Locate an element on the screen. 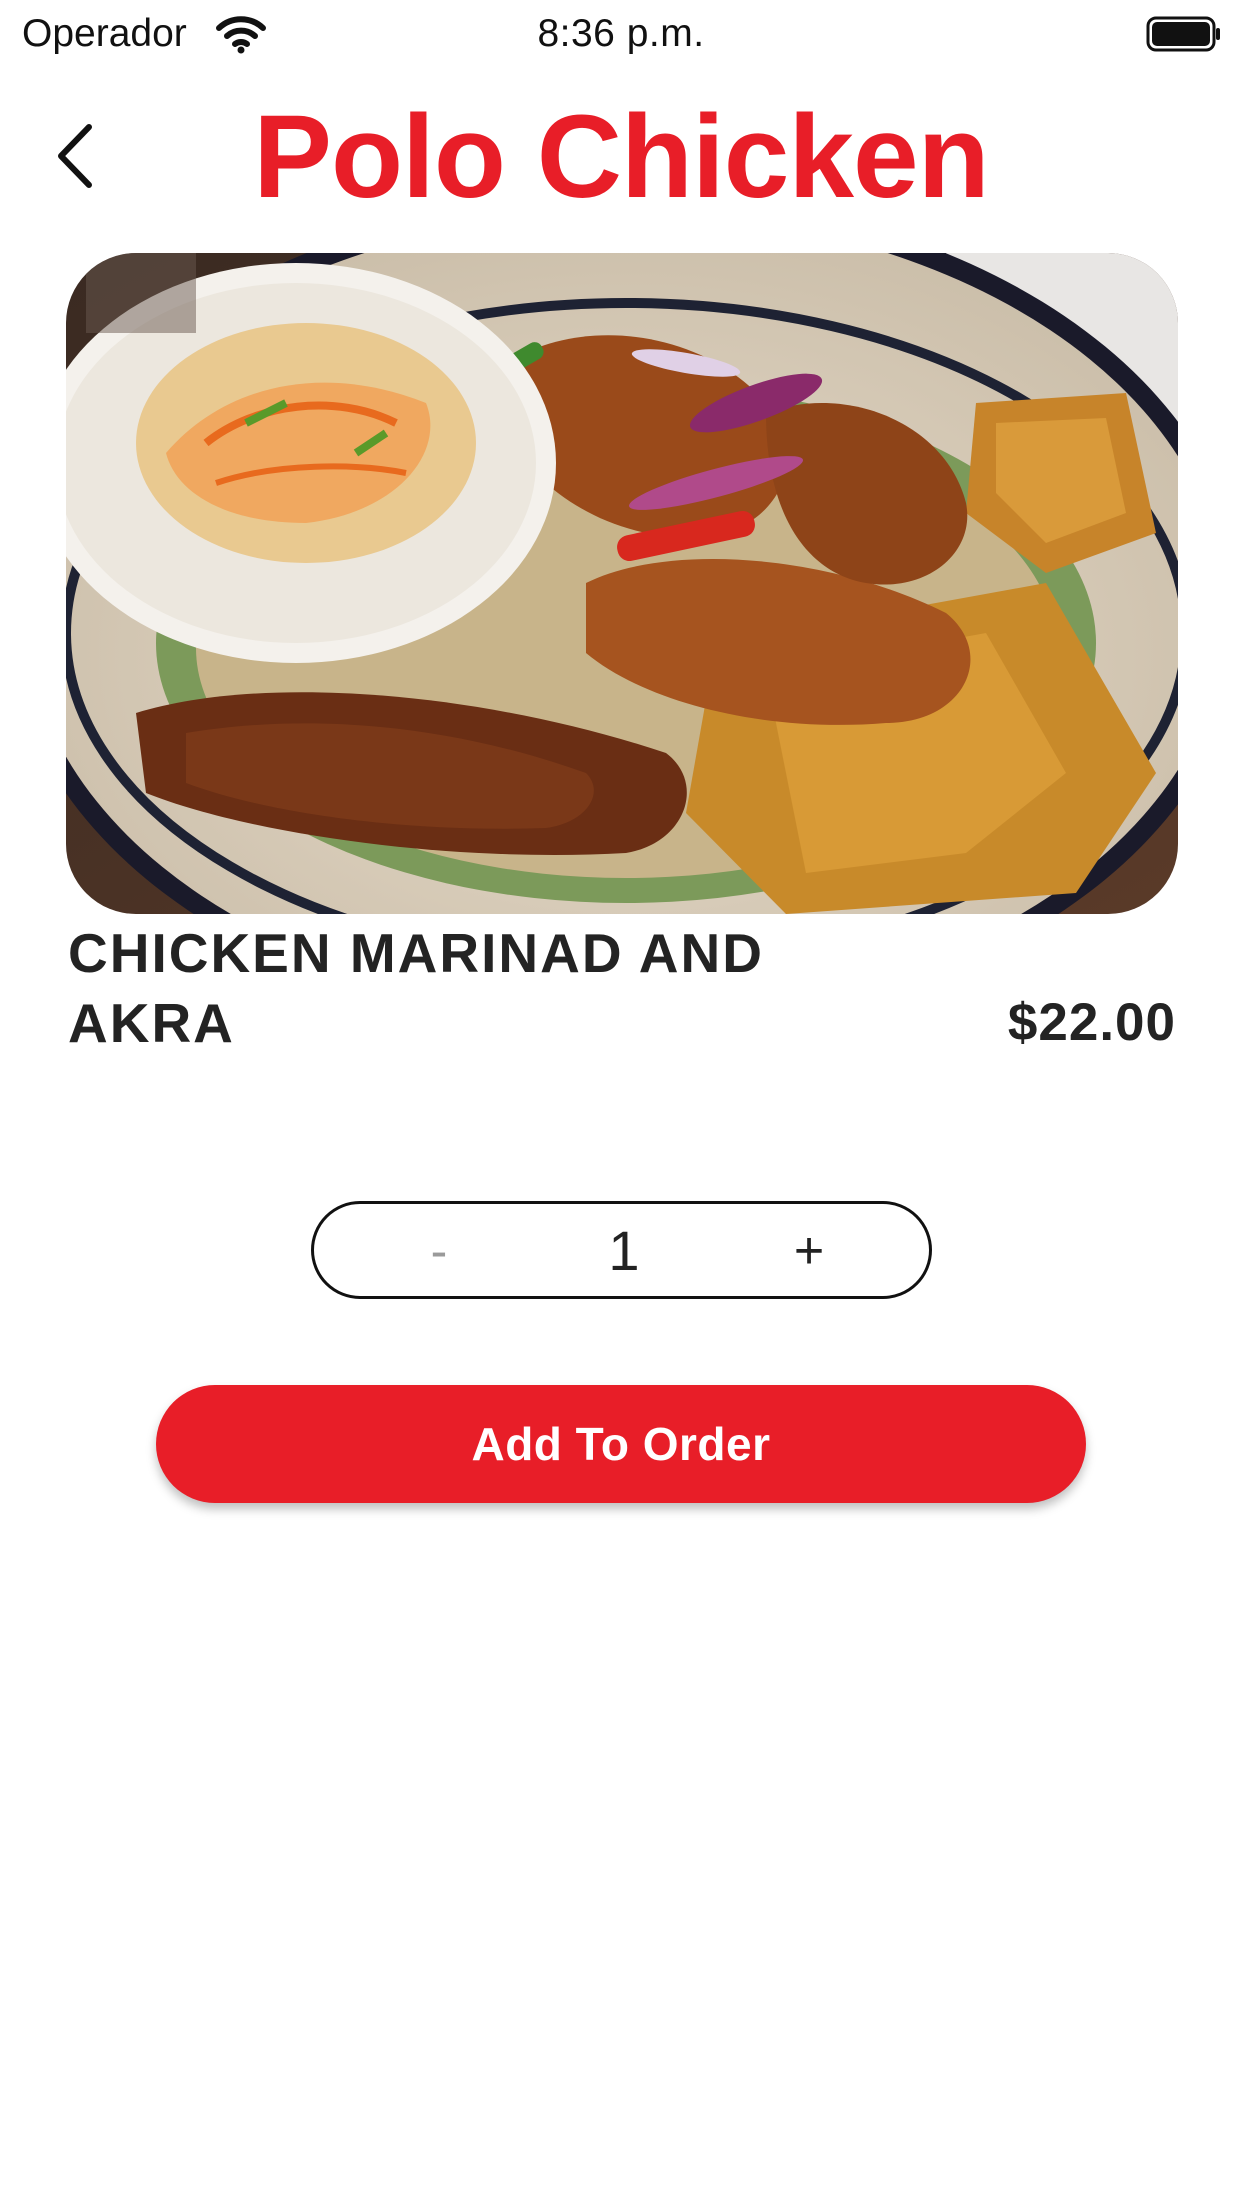 The width and height of the screenshot is (1242, 2208). status-bar: Operador 8:36 p.m. is located at coordinates (621, 35).